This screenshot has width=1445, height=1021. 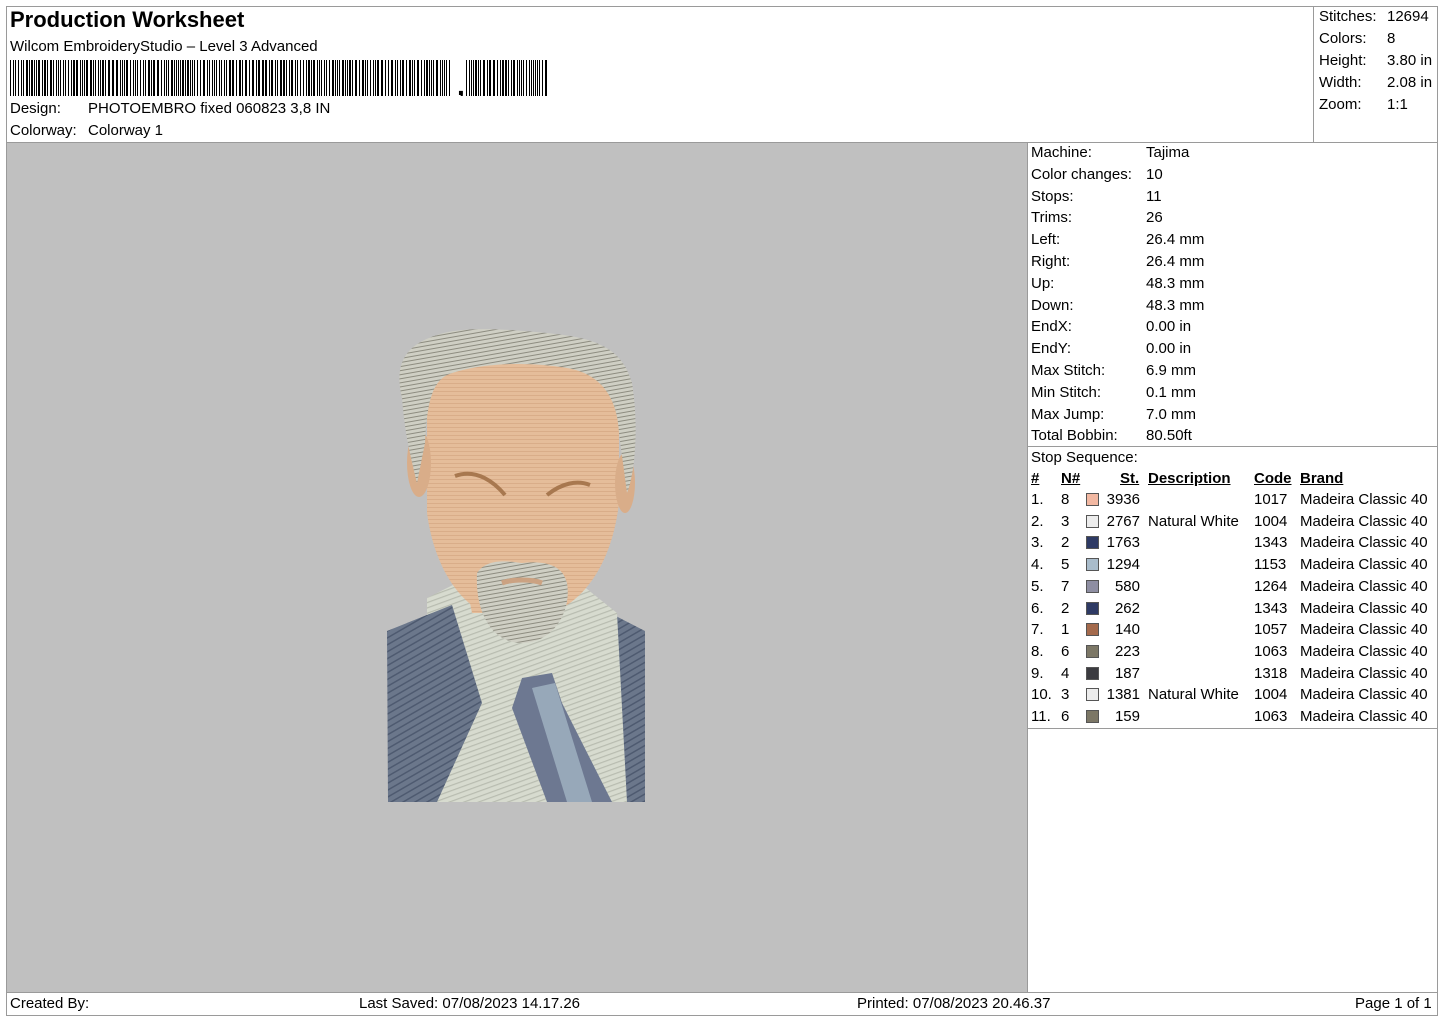 I want to click on stop-needle: 1, so click(x=1065, y=630).